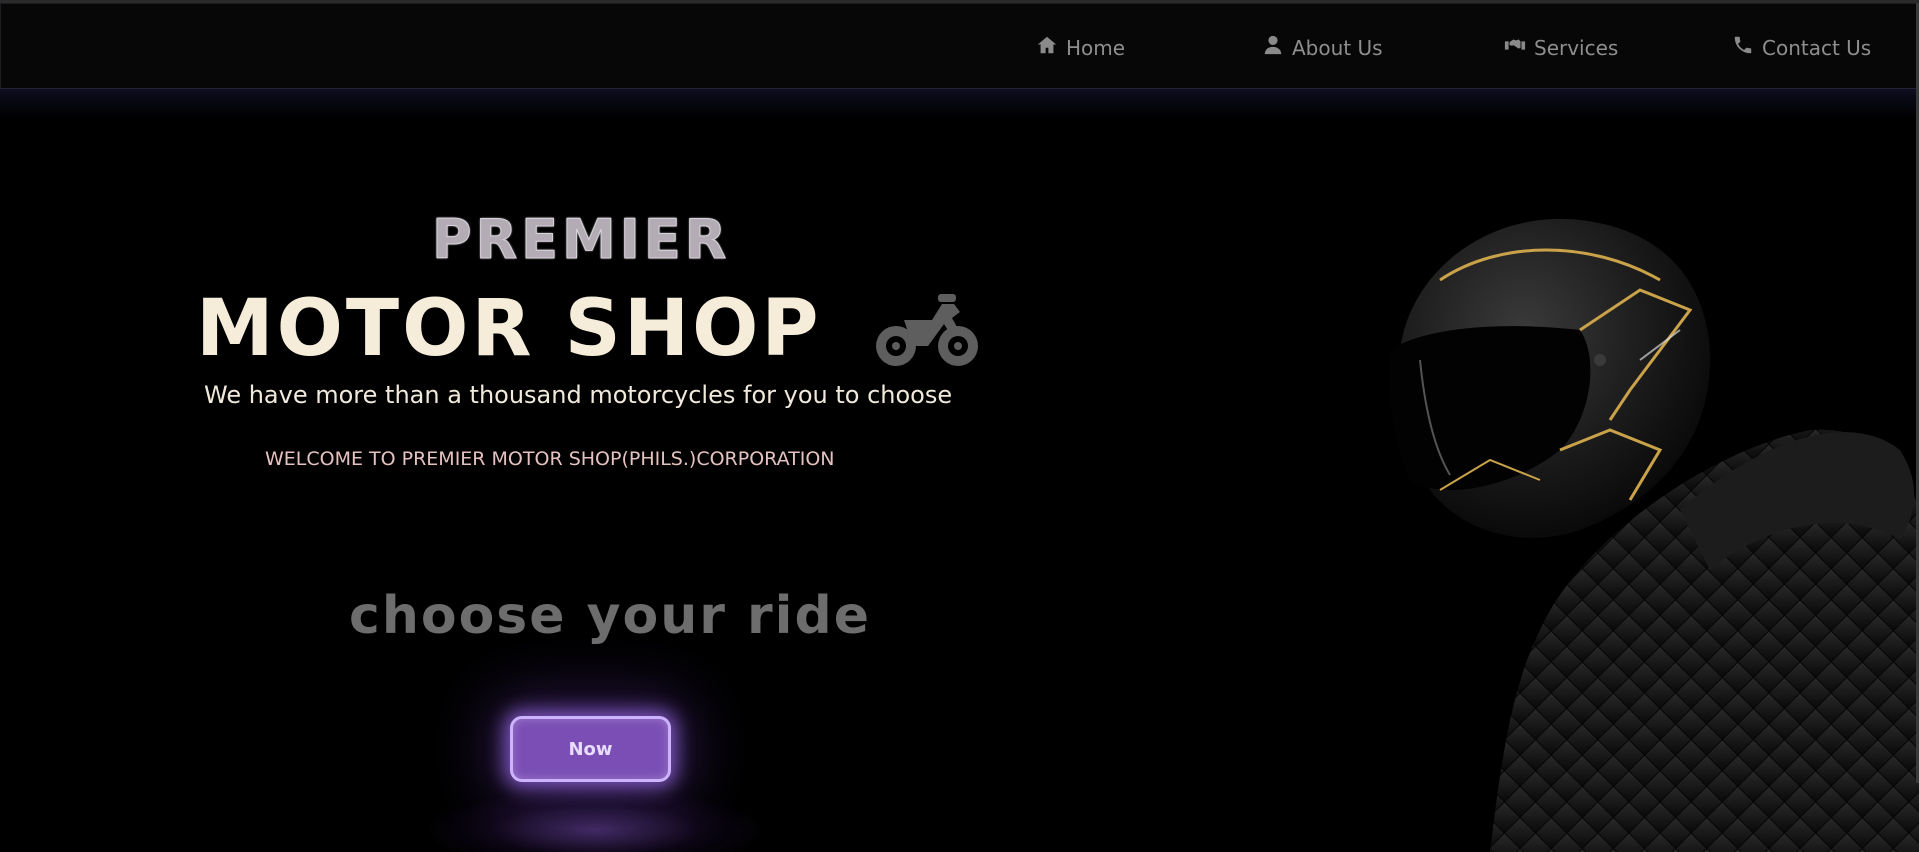  I want to click on nav-contact-label: Contact Us, so click(1817, 47).